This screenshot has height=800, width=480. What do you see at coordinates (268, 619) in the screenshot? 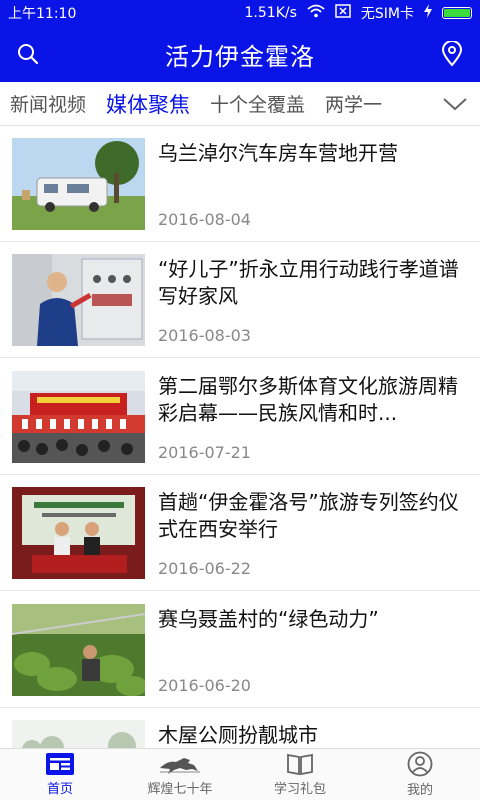
I see `news-title: 赛乌聂盖村的“绿色动力”` at bounding box center [268, 619].